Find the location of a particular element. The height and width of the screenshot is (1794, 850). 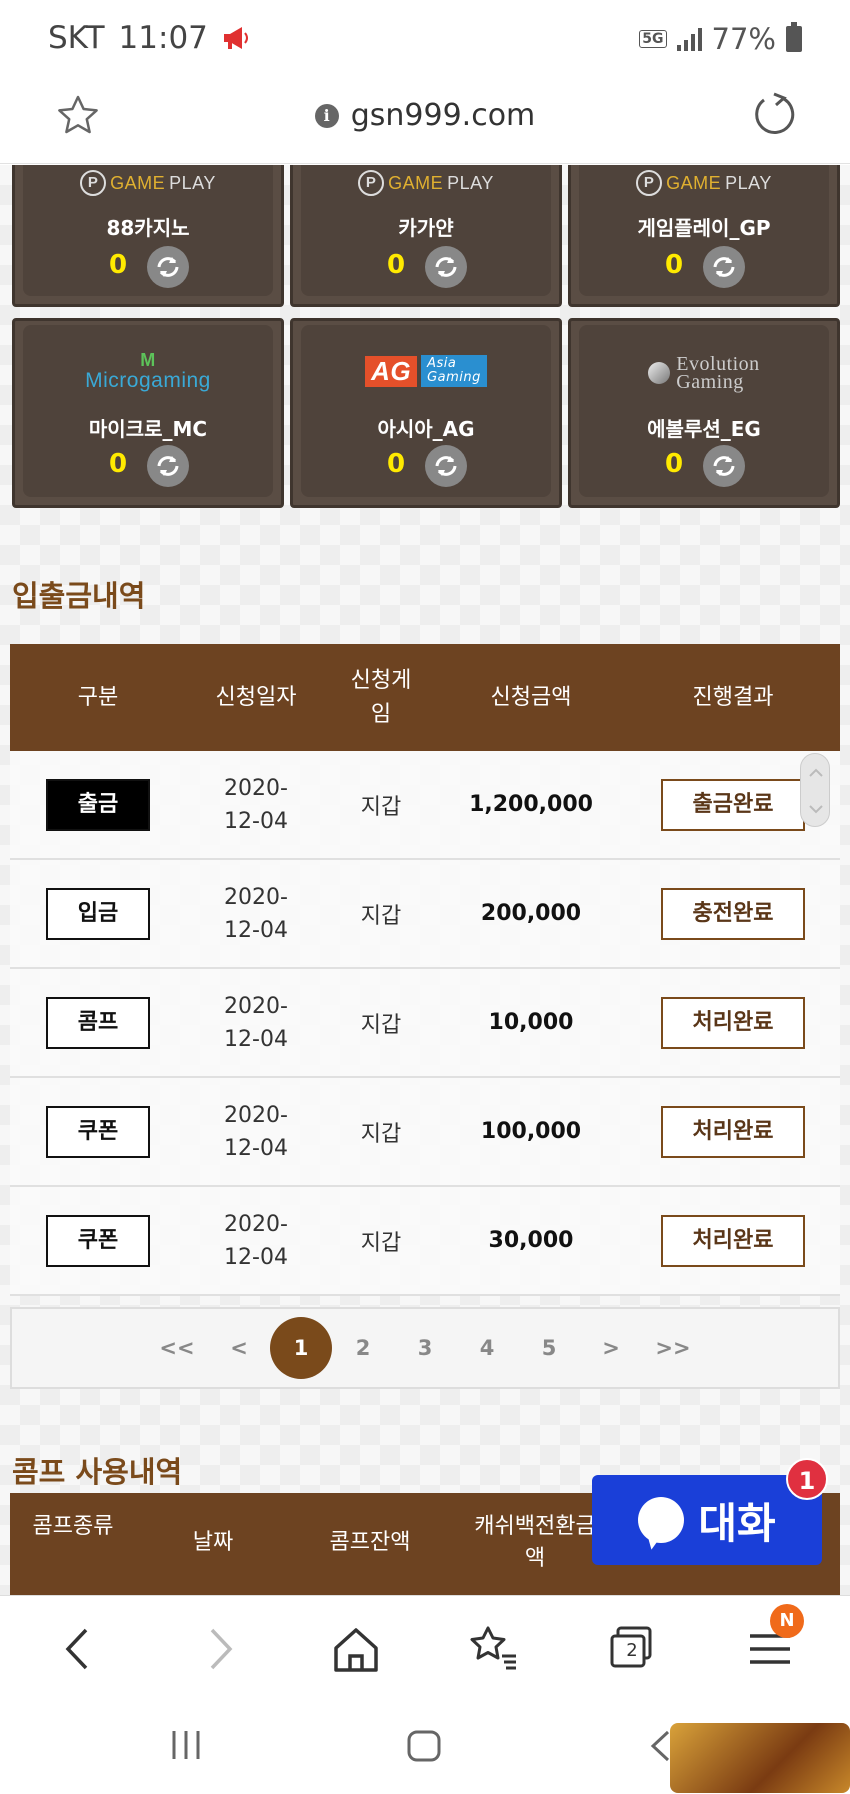

floating-app-thumbnail is located at coordinates (760, 1758).